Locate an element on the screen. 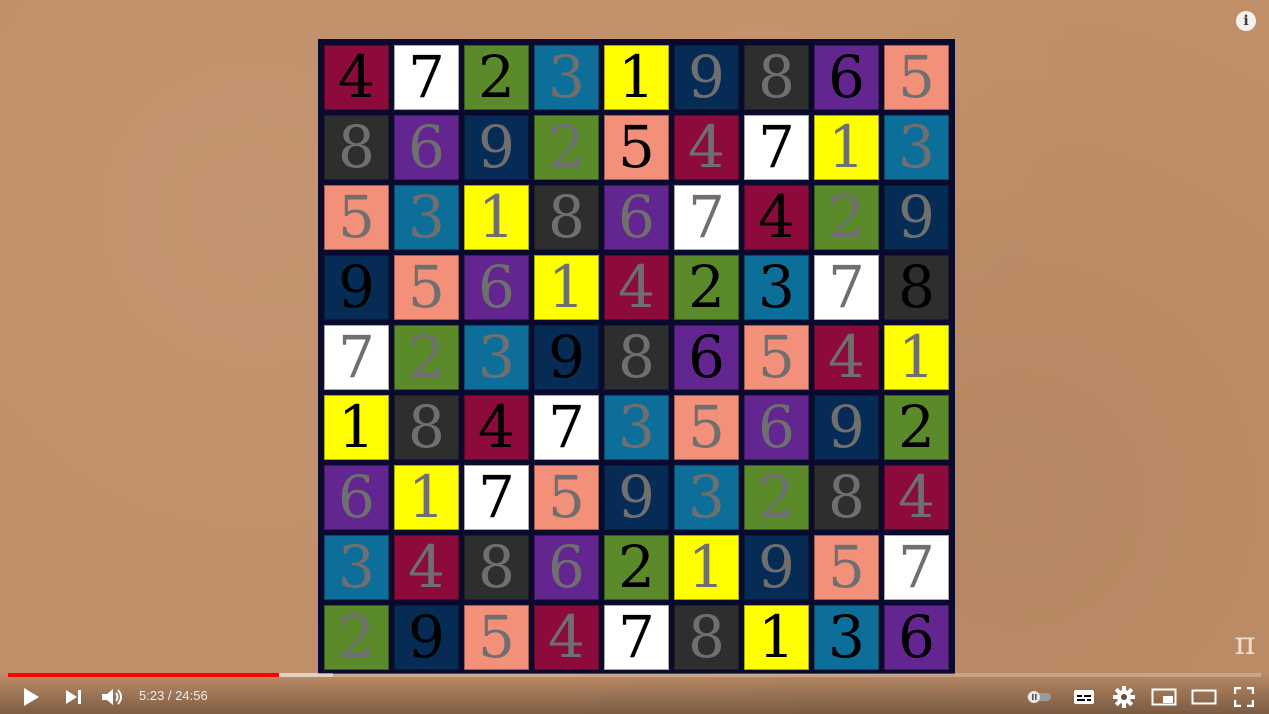  autoplay-toggle-icon is located at coordinates (1039, 697).